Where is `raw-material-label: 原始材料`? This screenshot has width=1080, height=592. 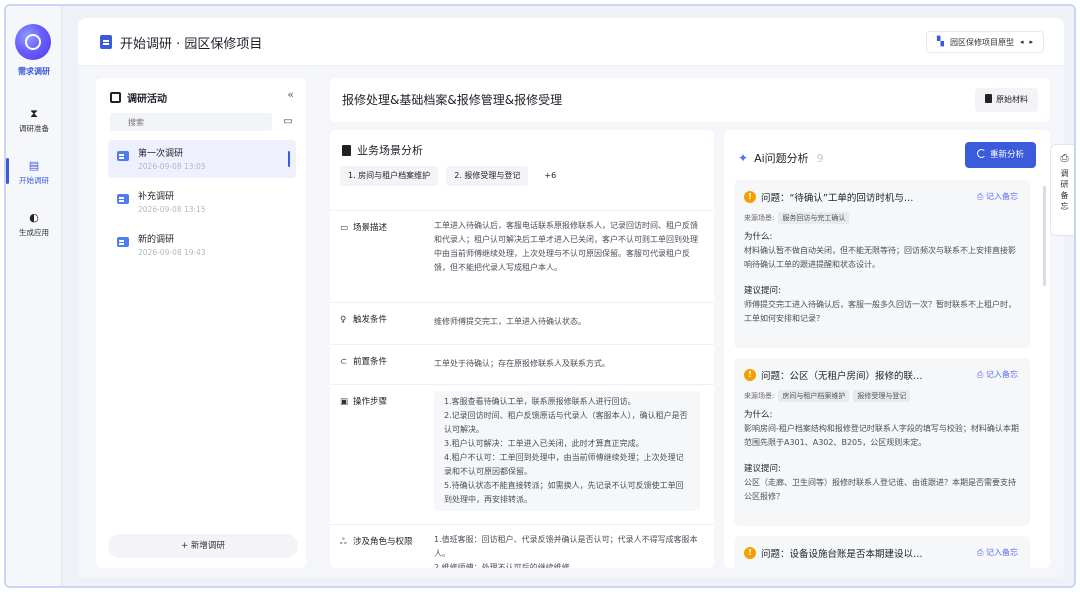 raw-material-label: 原始材料 is located at coordinates (1012, 99).